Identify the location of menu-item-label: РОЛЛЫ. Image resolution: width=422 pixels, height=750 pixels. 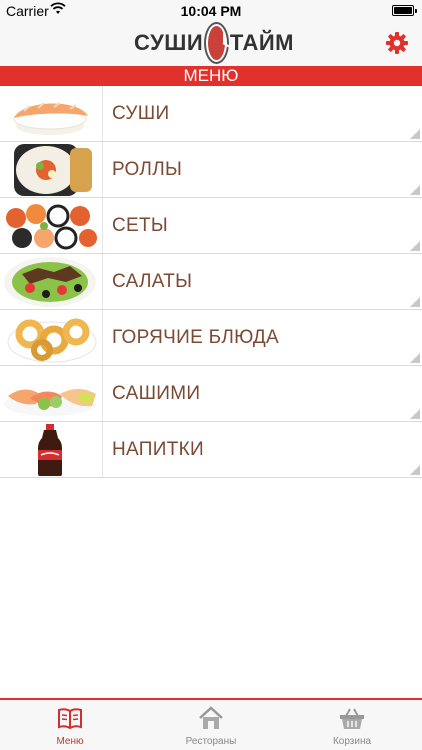
(147, 169).